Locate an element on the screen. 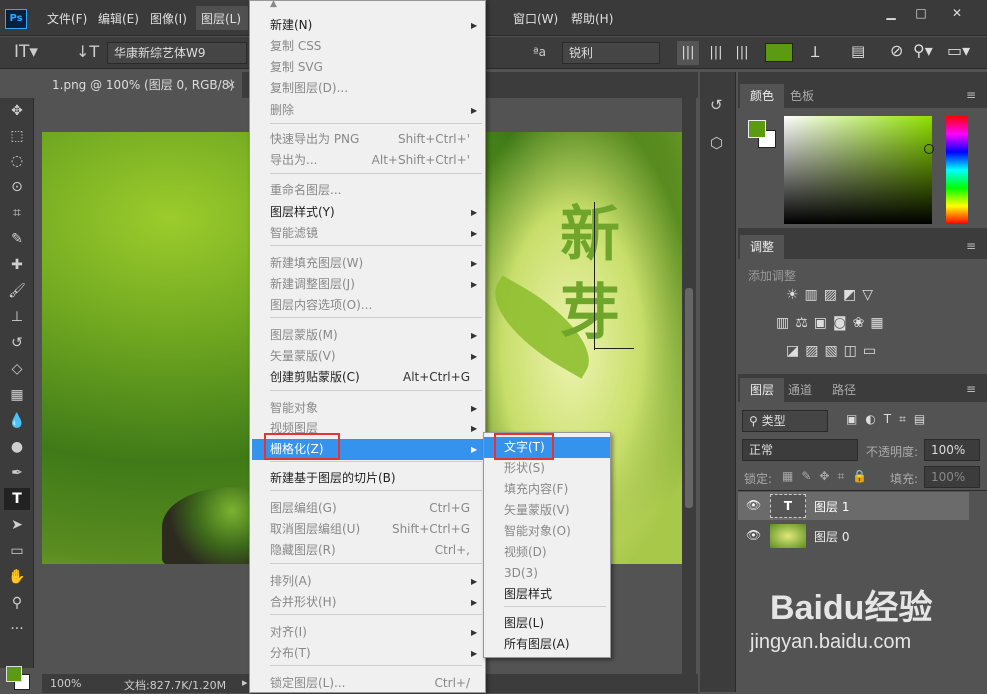 This screenshot has width=987, height=694. align-center-icon: ||| is located at coordinates (716, 53).